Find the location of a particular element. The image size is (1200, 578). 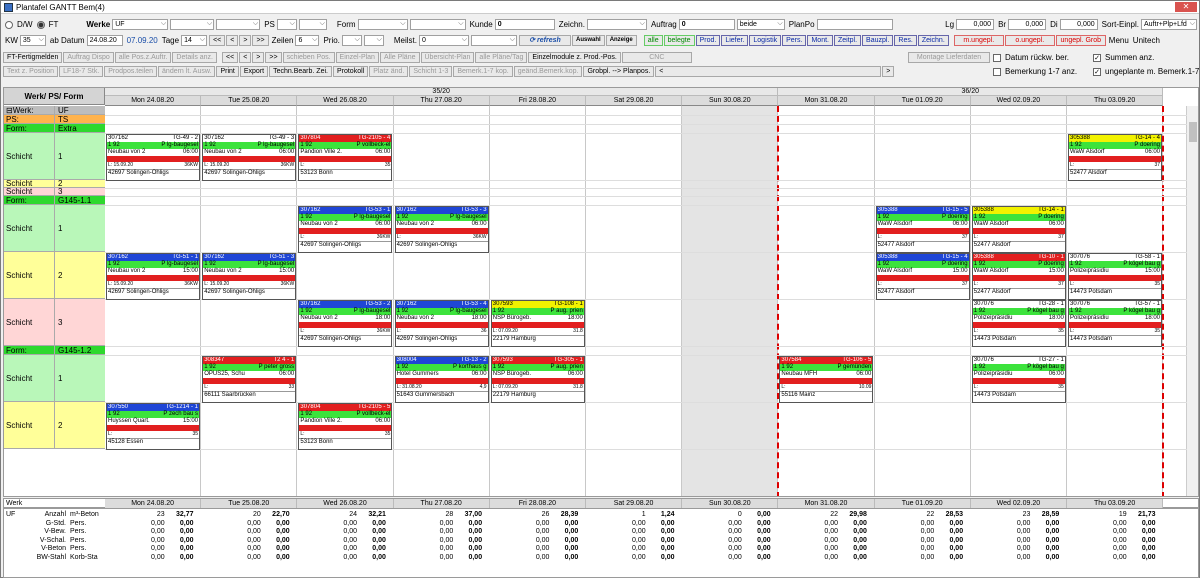

radio-dw is located at coordinates (9, 24).